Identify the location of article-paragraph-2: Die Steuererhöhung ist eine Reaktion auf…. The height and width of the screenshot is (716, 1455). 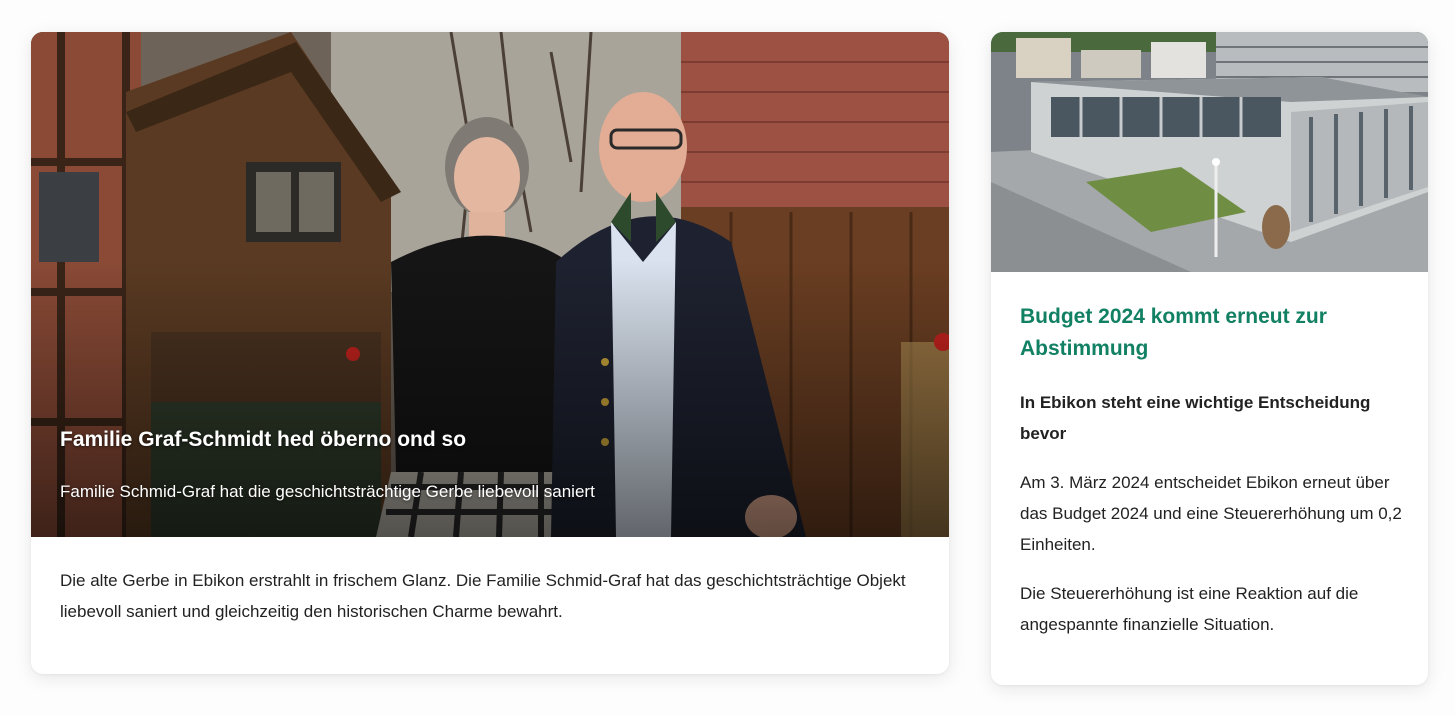
(1189, 609).